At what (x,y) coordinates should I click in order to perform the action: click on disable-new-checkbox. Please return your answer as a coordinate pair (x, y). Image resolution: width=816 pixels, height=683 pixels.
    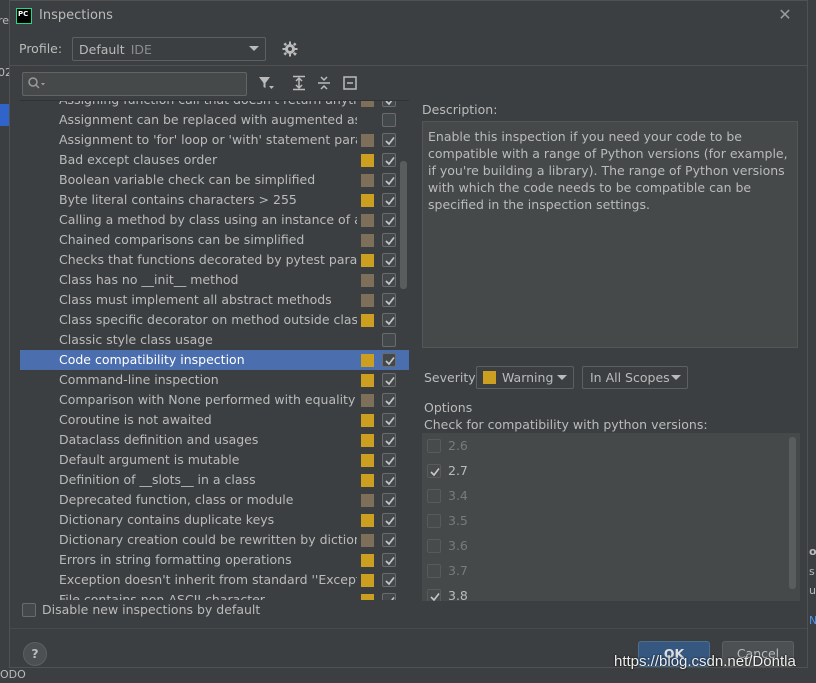
    Looking at the image, I should click on (29, 610).